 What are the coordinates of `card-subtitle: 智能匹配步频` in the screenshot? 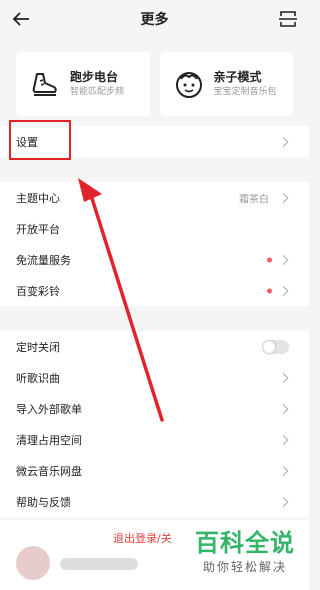 It's located at (97, 92).